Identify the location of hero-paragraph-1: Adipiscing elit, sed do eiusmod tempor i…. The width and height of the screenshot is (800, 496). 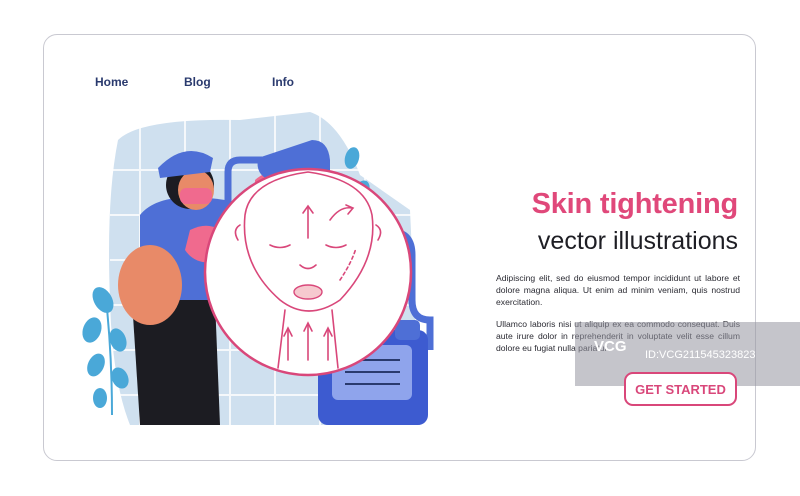
(618, 290).